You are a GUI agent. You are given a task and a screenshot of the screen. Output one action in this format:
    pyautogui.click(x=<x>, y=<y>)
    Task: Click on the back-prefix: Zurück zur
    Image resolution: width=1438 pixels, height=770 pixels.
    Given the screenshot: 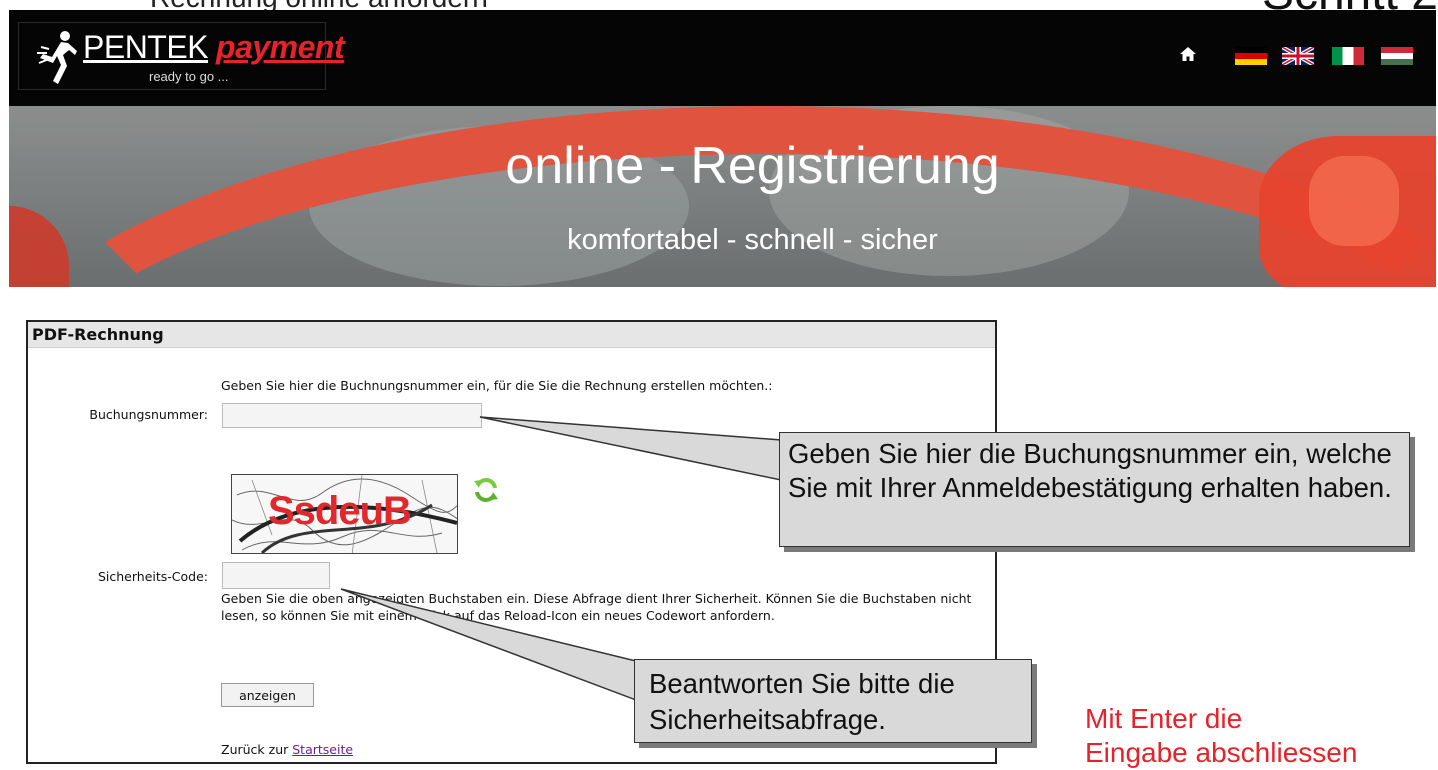 What is the action you would take?
    pyautogui.click(x=255, y=749)
    